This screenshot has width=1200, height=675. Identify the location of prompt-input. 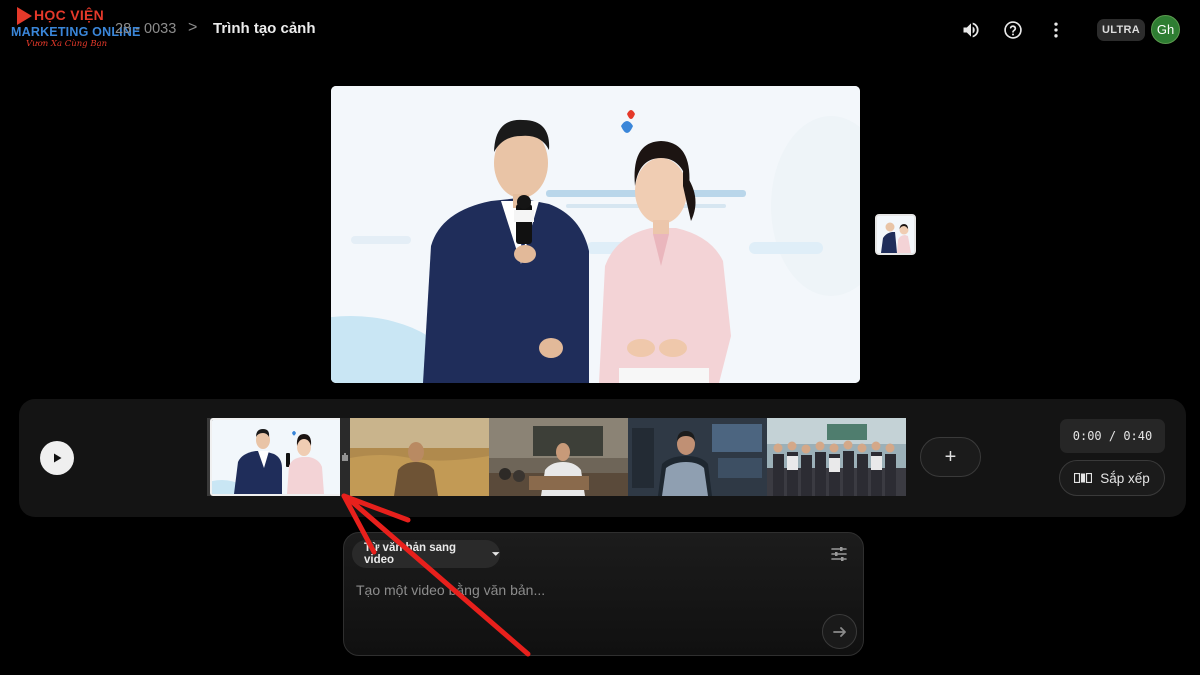
(591, 590).